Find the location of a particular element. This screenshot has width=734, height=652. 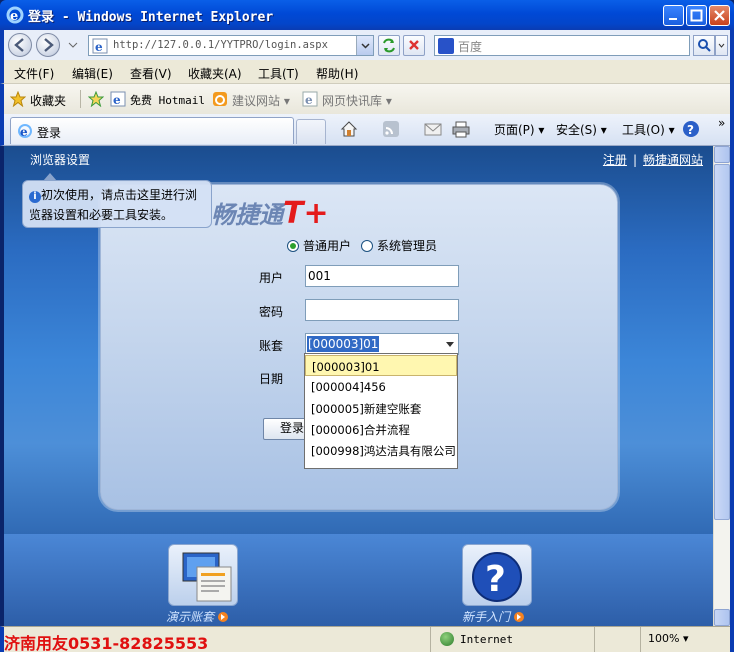

help-icon: ? is located at coordinates (691, 129).